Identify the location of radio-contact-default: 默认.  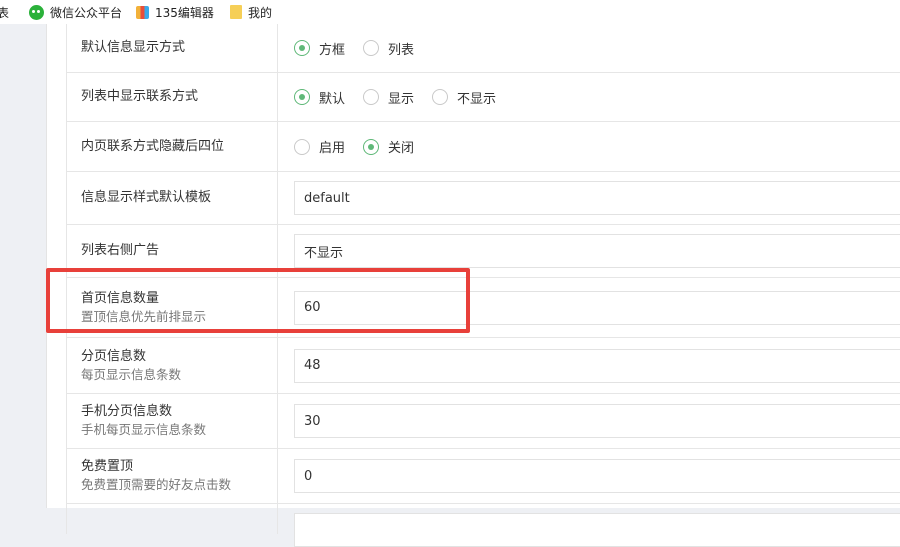
(319, 97).